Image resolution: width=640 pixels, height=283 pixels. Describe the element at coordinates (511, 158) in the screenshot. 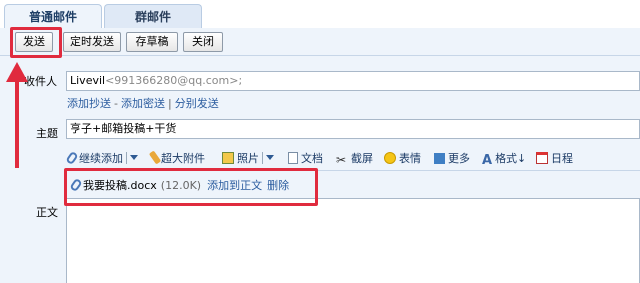

I see `format-label: 格式↓` at that location.